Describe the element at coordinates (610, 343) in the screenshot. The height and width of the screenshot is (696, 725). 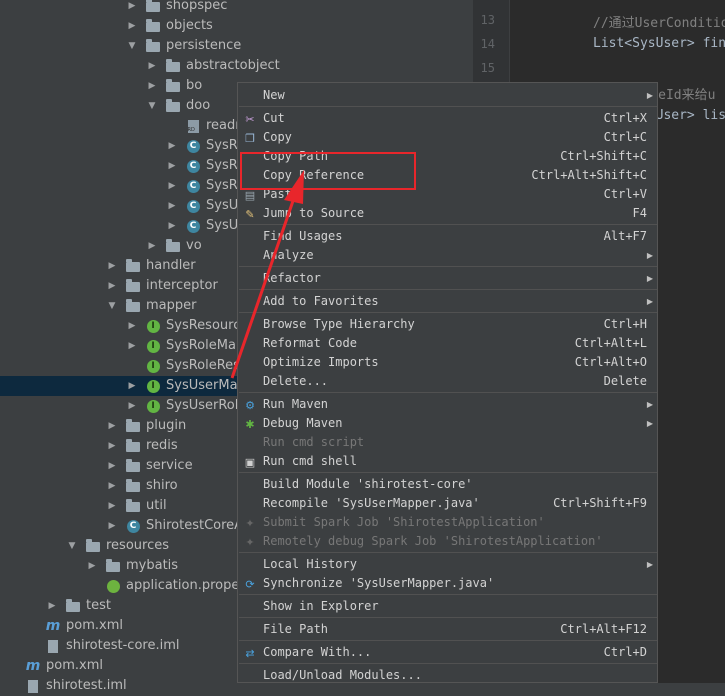
I see `menu-item-shortcut: Ctrl+Alt+L` at that location.